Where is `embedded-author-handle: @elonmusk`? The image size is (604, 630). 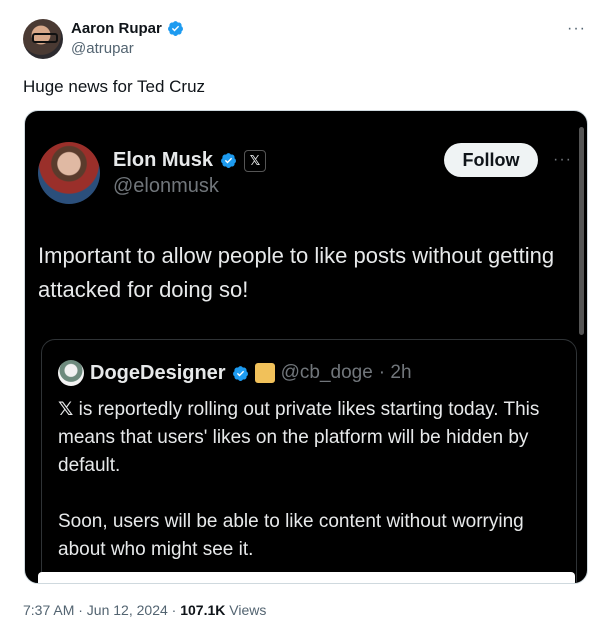 embedded-author-handle: @elonmusk is located at coordinates (166, 186).